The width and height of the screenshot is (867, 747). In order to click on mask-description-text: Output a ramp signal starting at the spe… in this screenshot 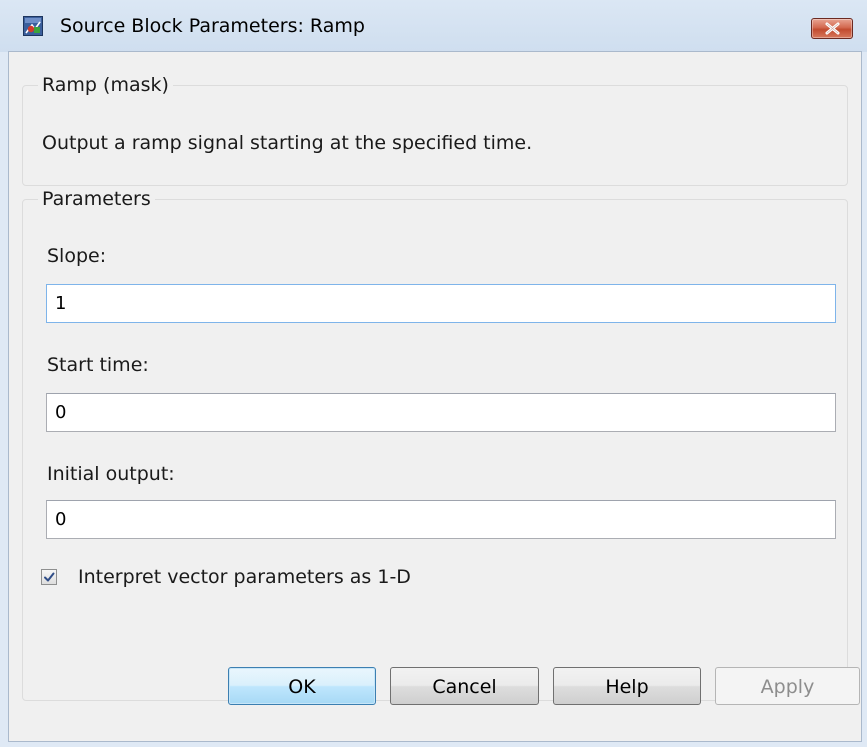, I will do `click(287, 143)`.